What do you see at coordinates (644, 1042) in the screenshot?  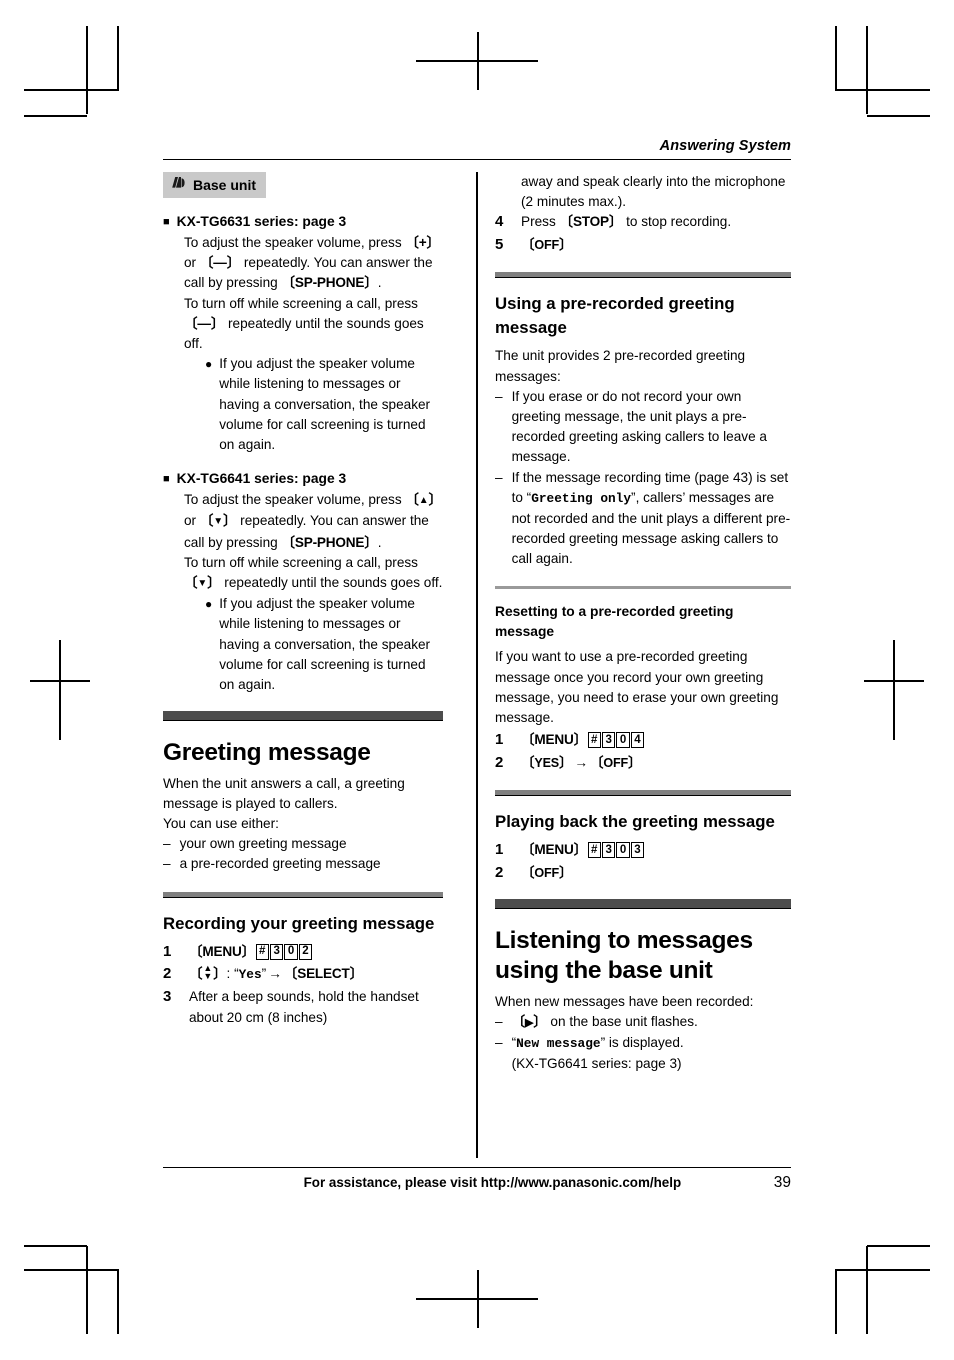 I see `t: is displayed.` at bounding box center [644, 1042].